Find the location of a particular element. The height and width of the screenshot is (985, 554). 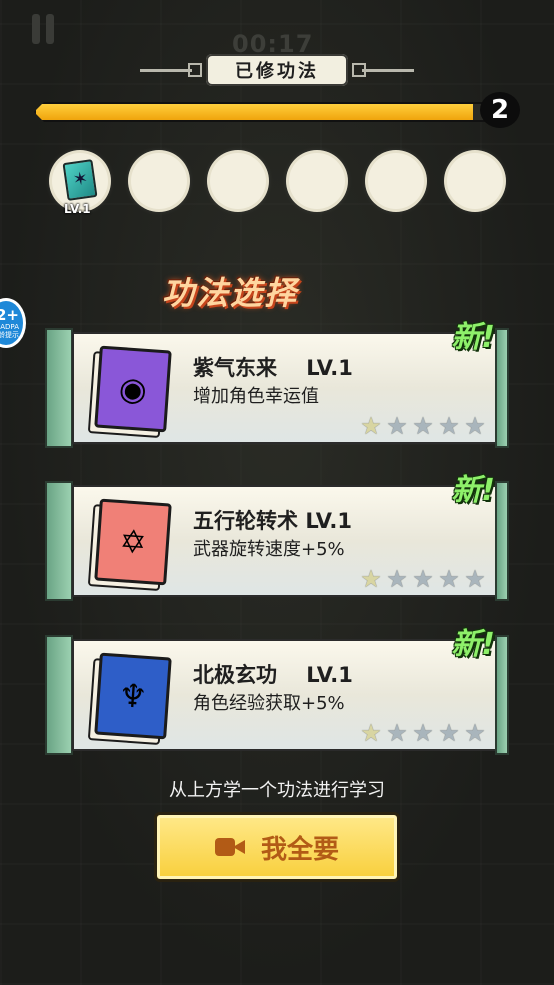

age-rating-note: 适龄提示 is located at coordinates (9, 334).